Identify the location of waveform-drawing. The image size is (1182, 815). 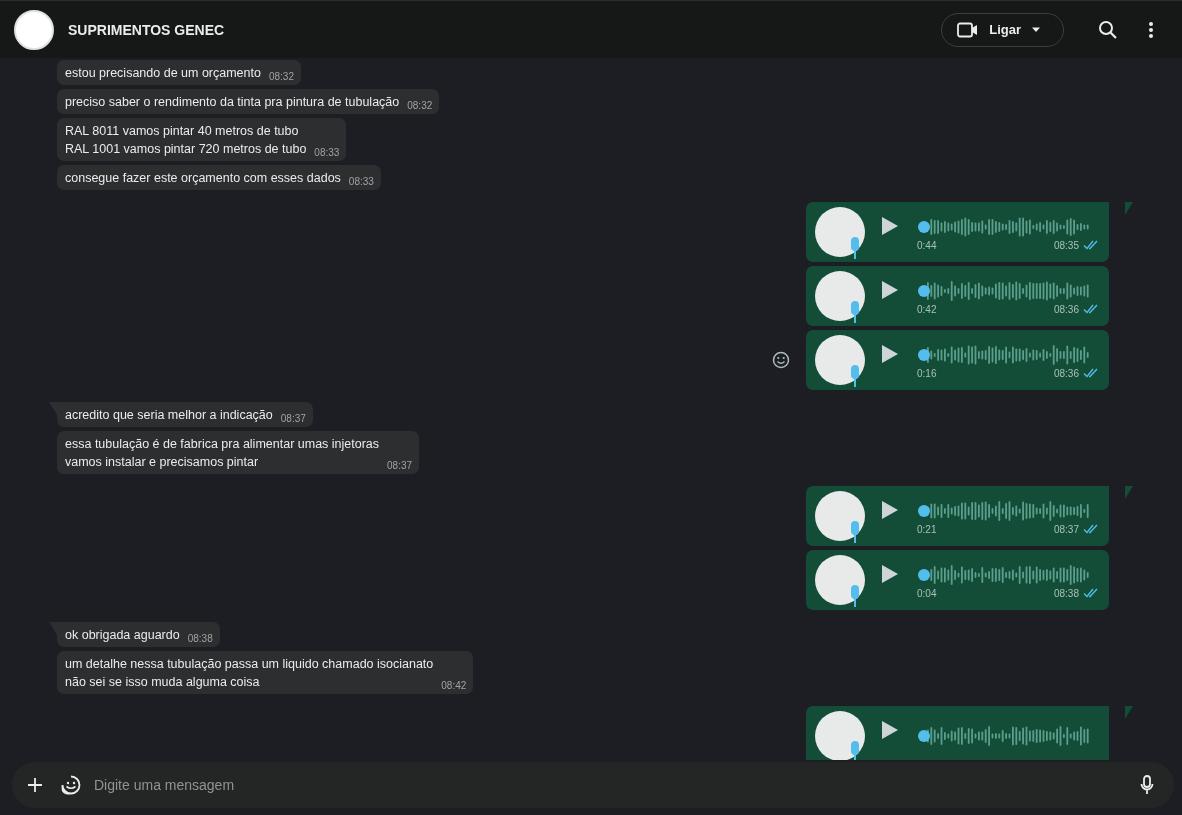
(1003, 736).